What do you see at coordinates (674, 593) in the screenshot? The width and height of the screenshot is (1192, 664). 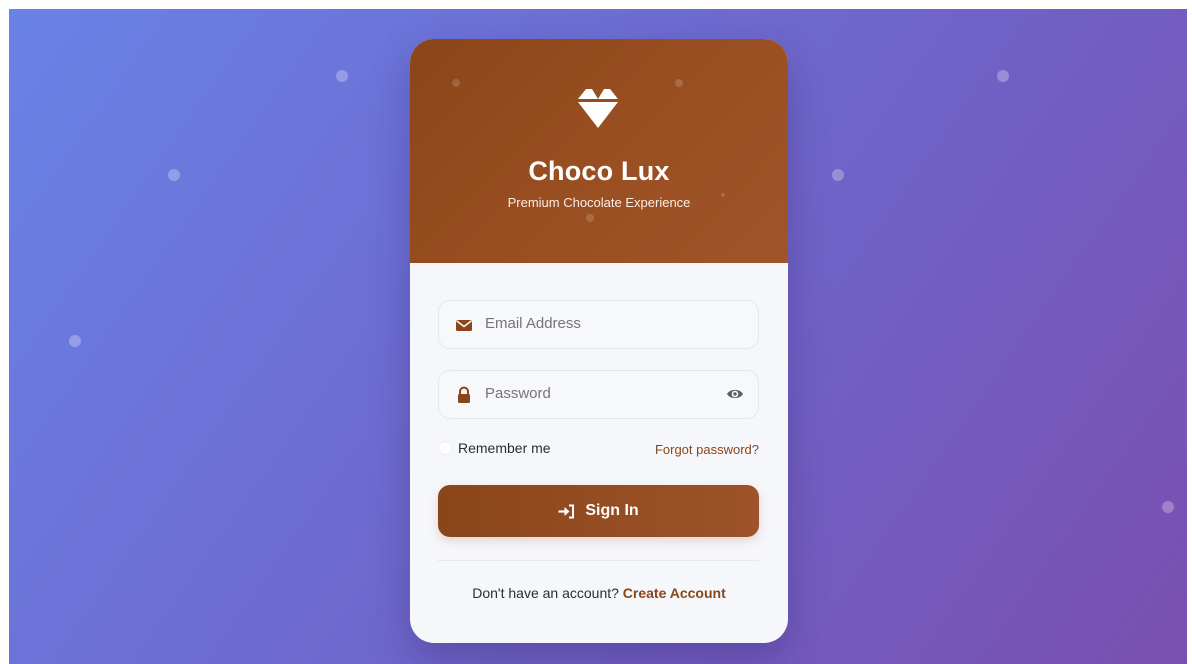 I see `create-account-link: Create Account` at bounding box center [674, 593].